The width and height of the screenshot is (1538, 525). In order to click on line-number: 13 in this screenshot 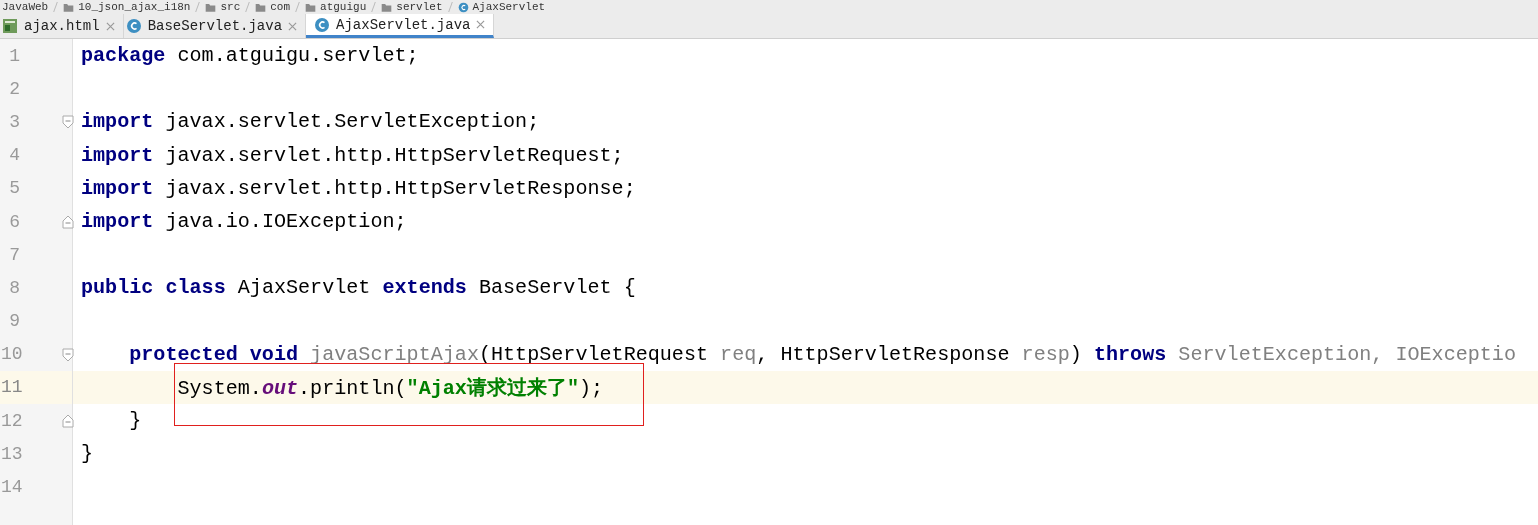, I will do `click(12, 453)`.